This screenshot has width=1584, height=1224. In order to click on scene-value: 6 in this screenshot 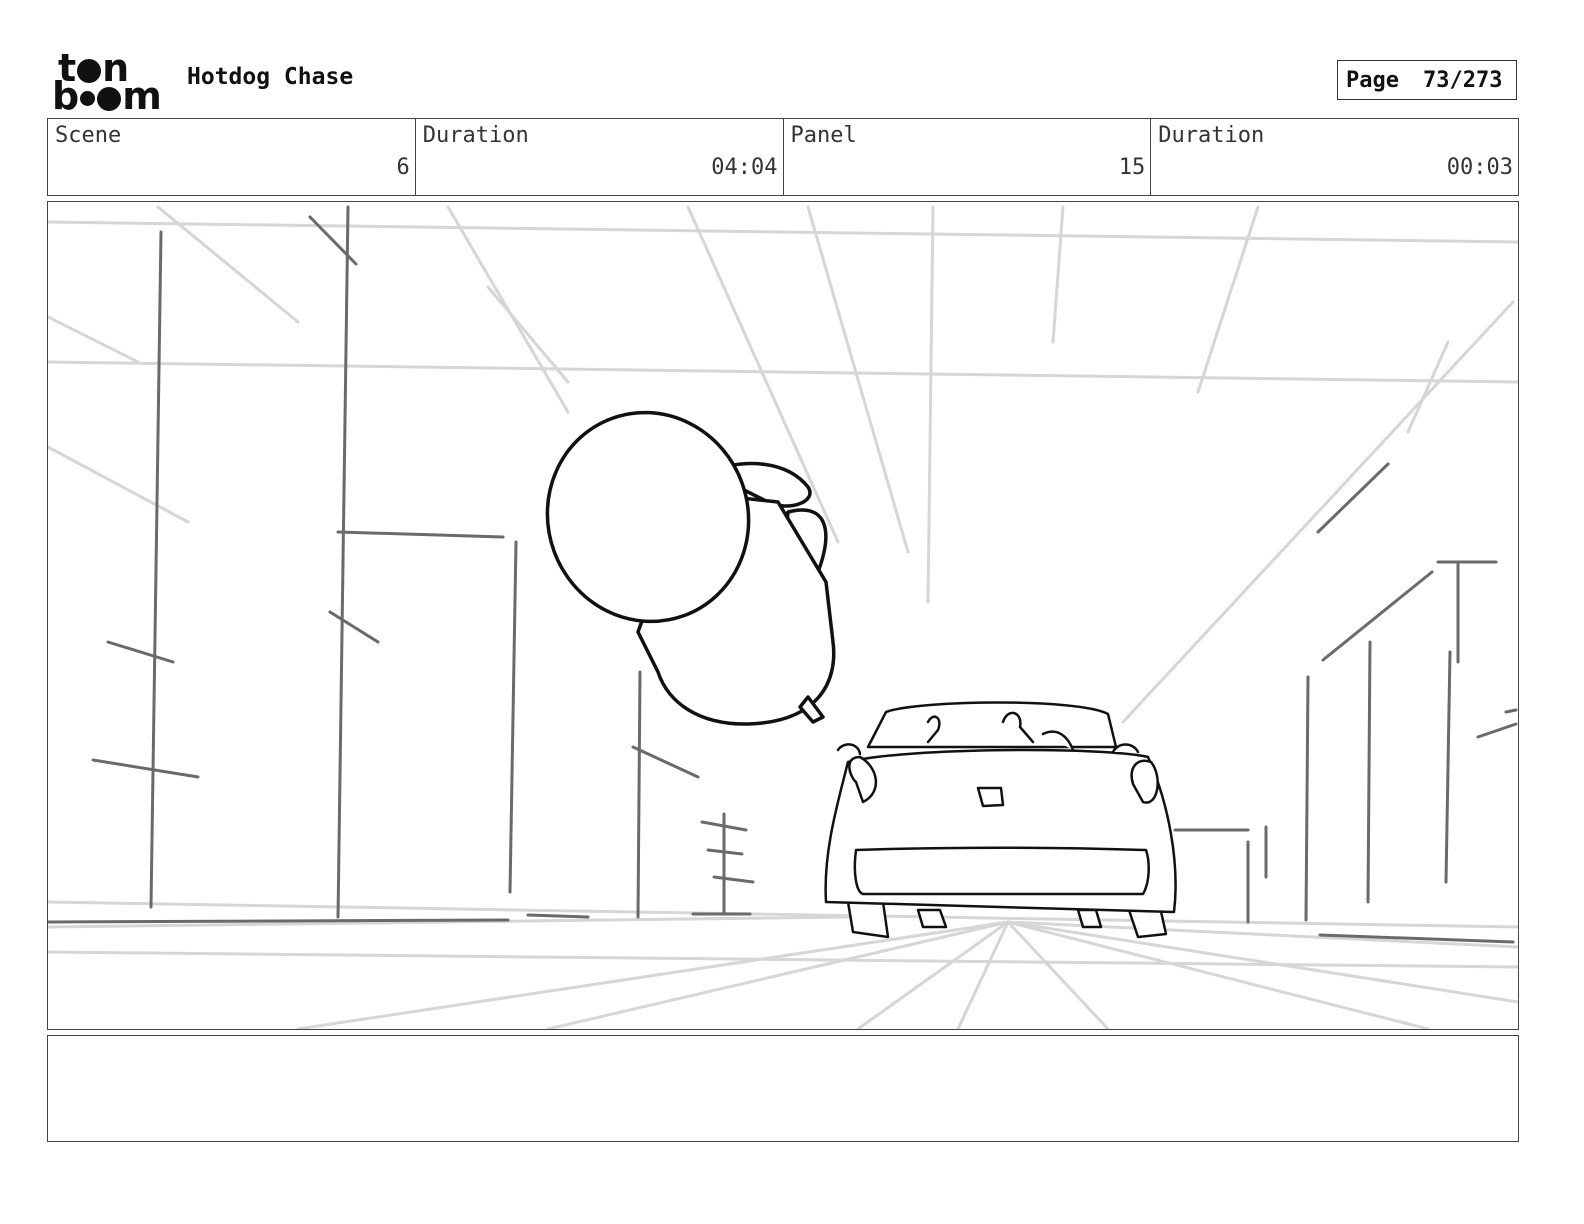, I will do `click(403, 167)`.